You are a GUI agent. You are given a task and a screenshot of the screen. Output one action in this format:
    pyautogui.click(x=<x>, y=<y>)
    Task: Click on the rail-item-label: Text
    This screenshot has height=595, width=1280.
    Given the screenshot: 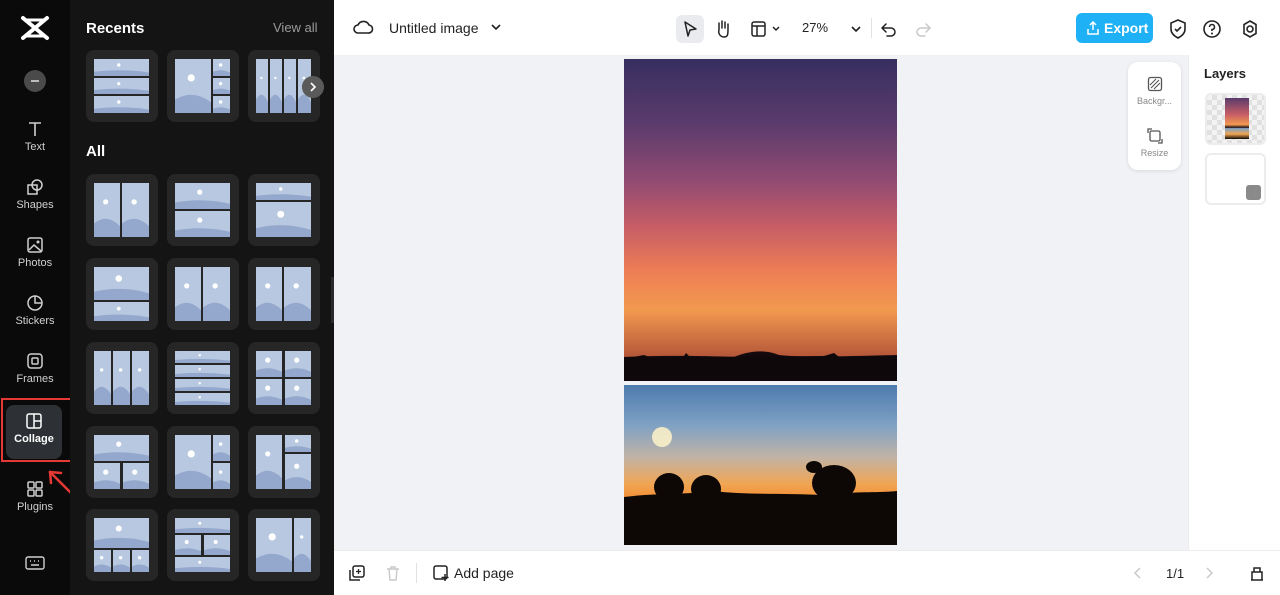 What is the action you would take?
    pyautogui.click(x=35, y=147)
    